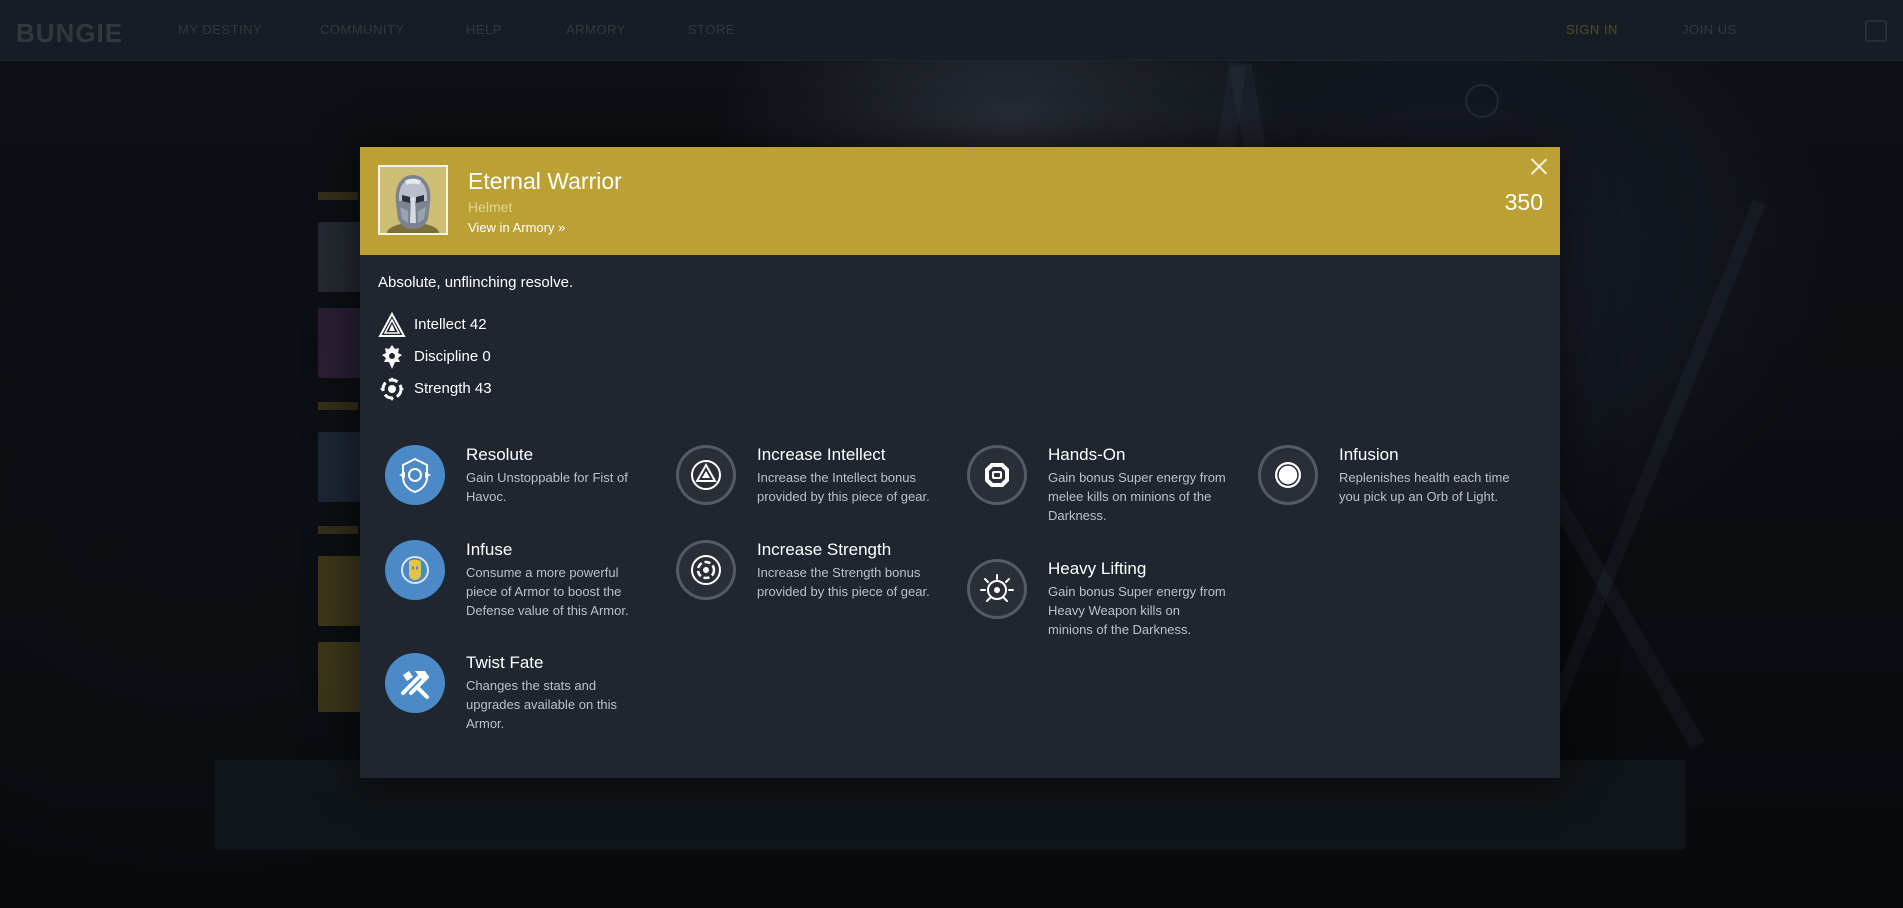  What do you see at coordinates (392, 357) in the screenshot?
I see `discipline-icon` at bounding box center [392, 357].